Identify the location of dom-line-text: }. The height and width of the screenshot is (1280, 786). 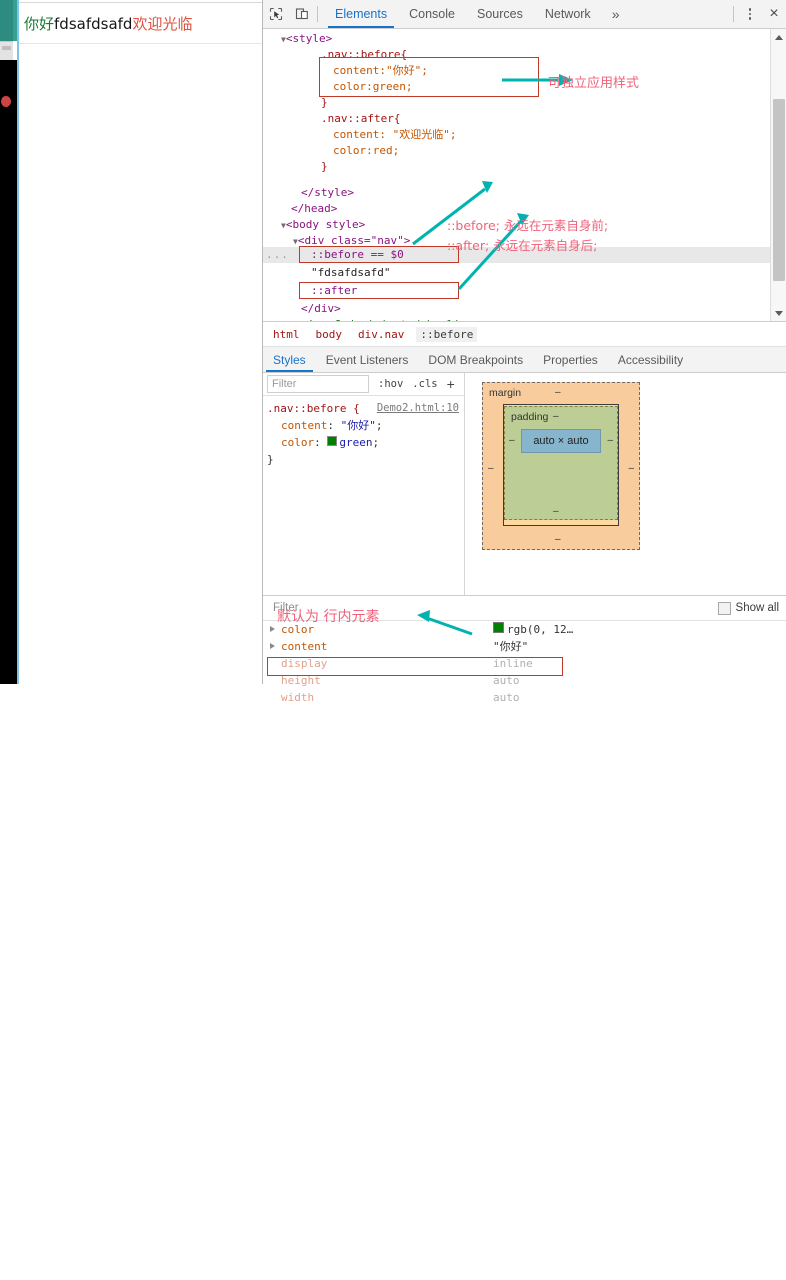
(324, 102).